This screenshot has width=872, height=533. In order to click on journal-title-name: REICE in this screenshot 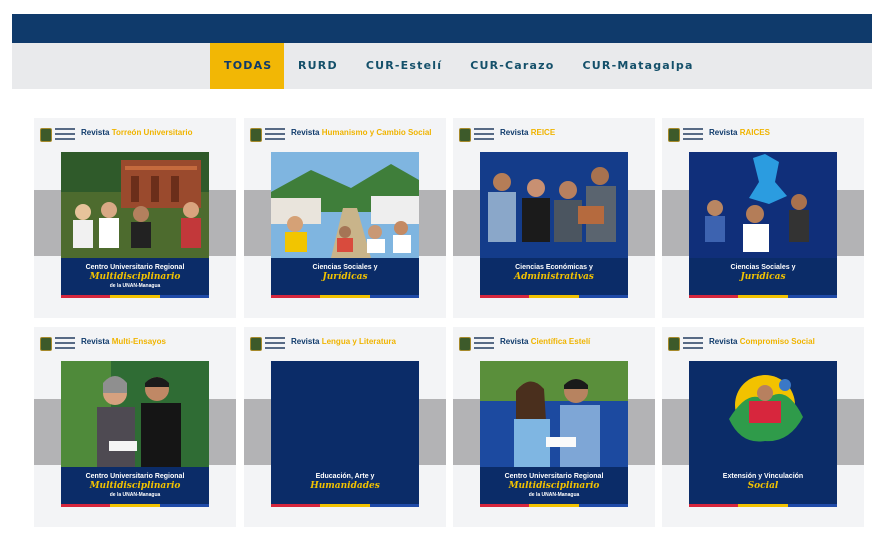, I will do `click(543, 132)`.